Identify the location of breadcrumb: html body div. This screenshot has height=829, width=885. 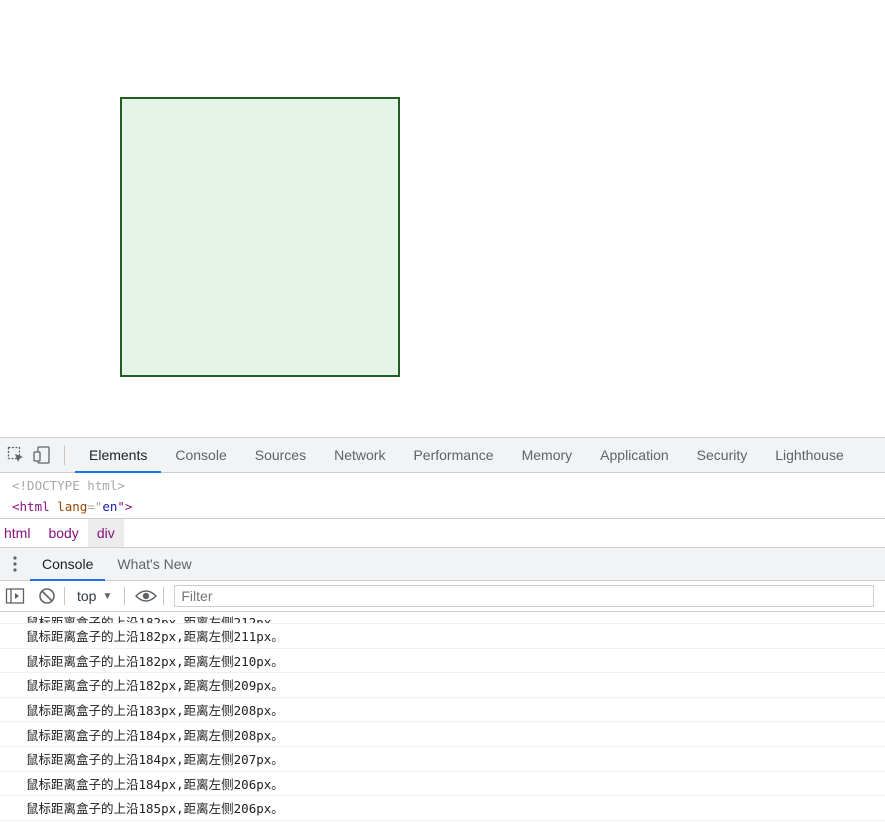
(442, 533).